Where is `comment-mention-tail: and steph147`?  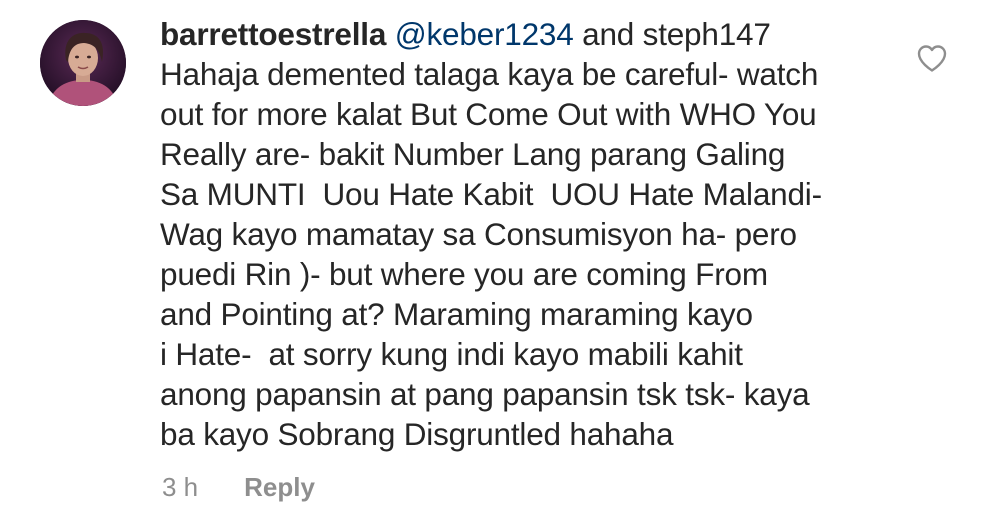 comment-mention-tail: and steph147 is located at coordinates (672, 34).